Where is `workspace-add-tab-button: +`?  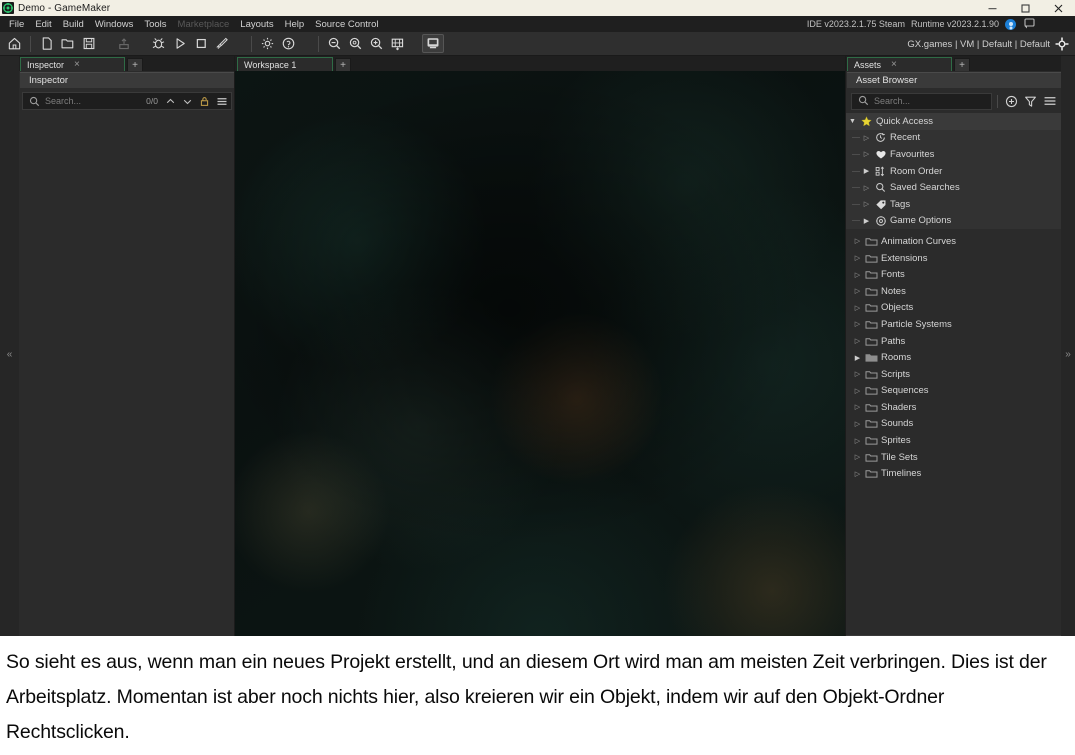 workspace-add-tab-button: + is located at coordinates (343, 64).